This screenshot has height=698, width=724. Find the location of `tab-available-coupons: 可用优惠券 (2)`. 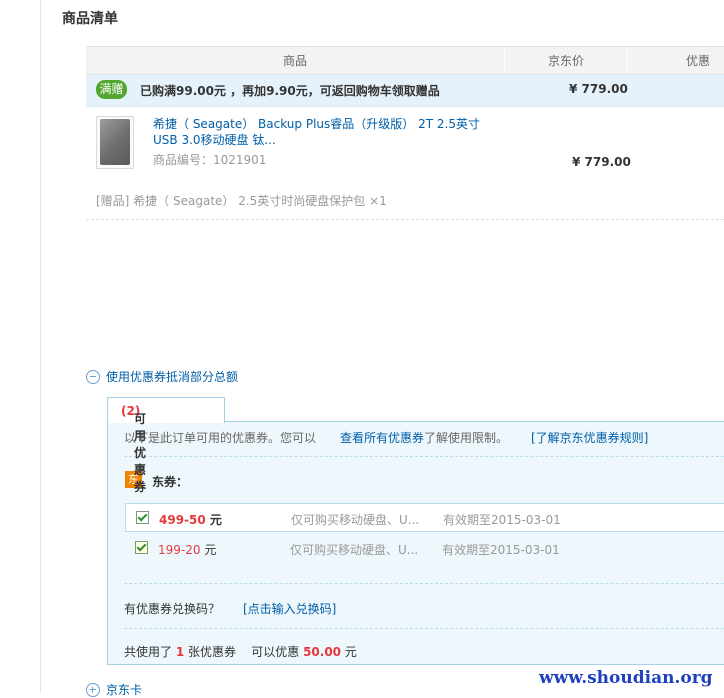

tab-available-coupons: 可用优惠券 (2) is located at coordinates (166, 445).